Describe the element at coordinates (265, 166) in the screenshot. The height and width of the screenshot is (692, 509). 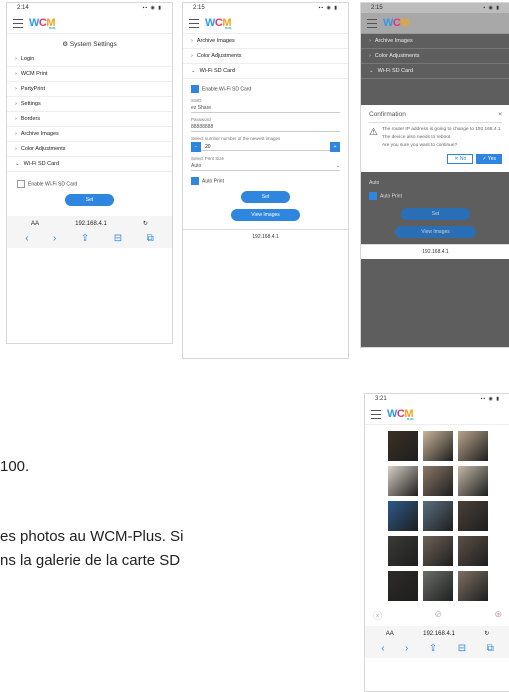
I see `print-size-select: Auto ⌄` at that location.